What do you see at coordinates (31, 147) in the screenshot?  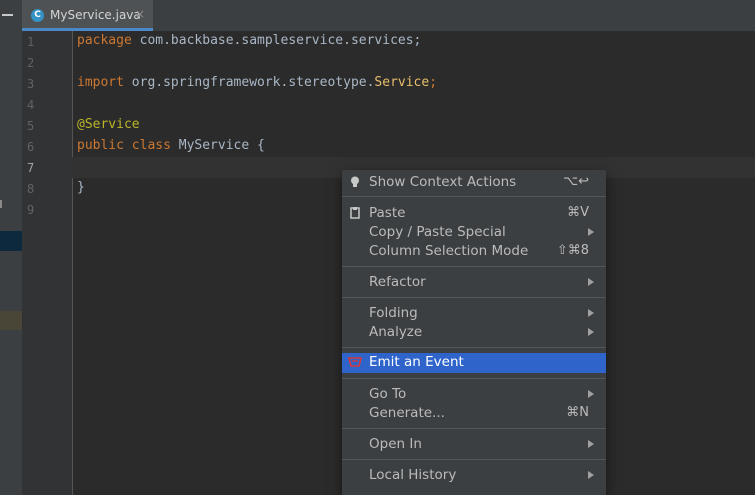 I see `line-number: 6` at bounding box center [31, 147].